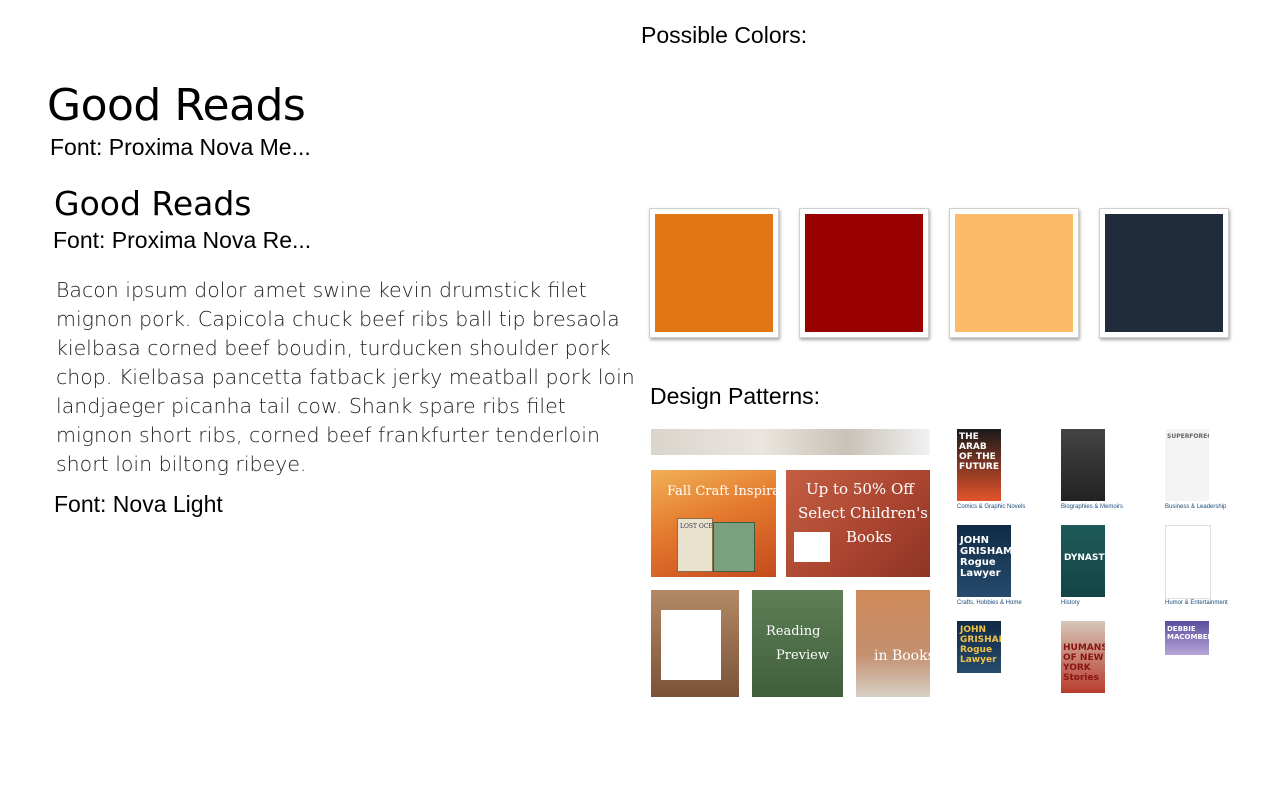 This screenshot has height=800, width=1280. I want to click on color-swatch-orange, so click(714, 273).